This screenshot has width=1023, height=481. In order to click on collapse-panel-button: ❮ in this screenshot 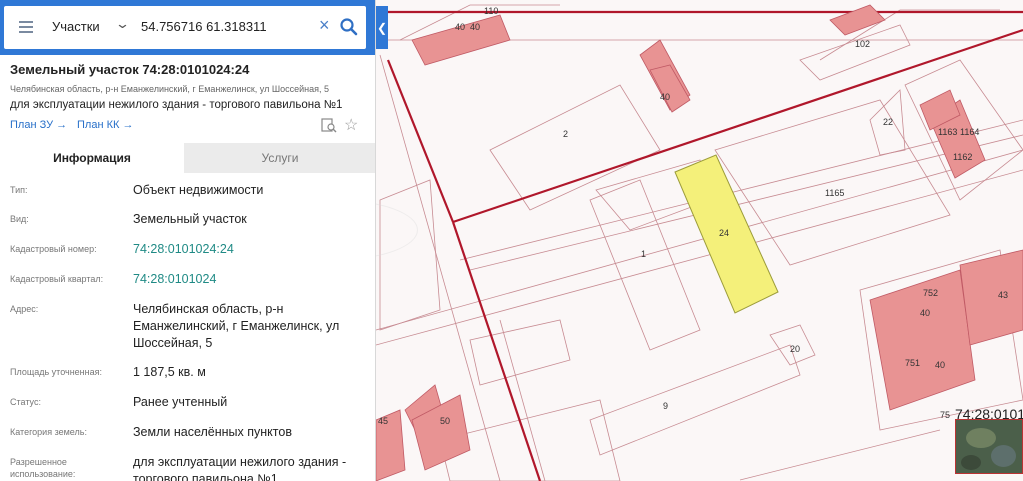, I will do `click(382, 27)`.